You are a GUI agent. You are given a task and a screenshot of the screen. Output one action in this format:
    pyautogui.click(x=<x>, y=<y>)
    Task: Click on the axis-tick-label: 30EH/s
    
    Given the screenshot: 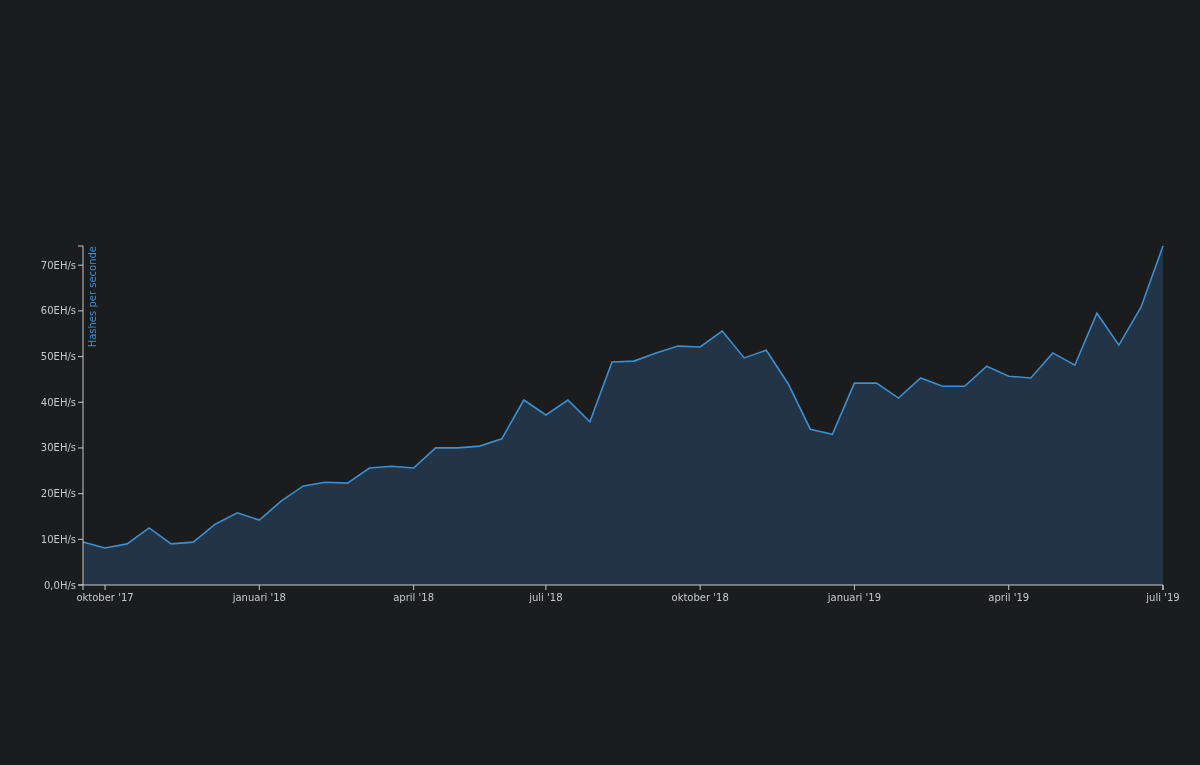 What is the action you would take?
    pyautogui.click(x=58, y=448)
    